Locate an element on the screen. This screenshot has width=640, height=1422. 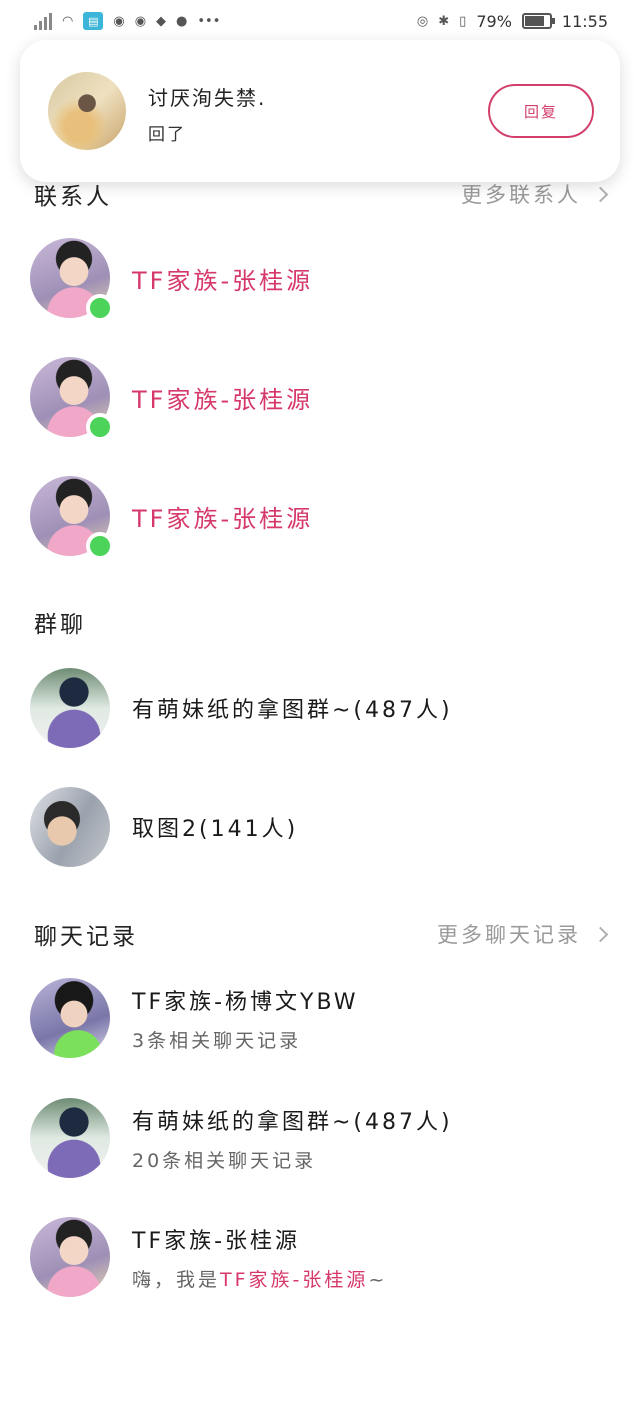
more-contacts-link: 更多联系人 is located at coordinates (535, 194).